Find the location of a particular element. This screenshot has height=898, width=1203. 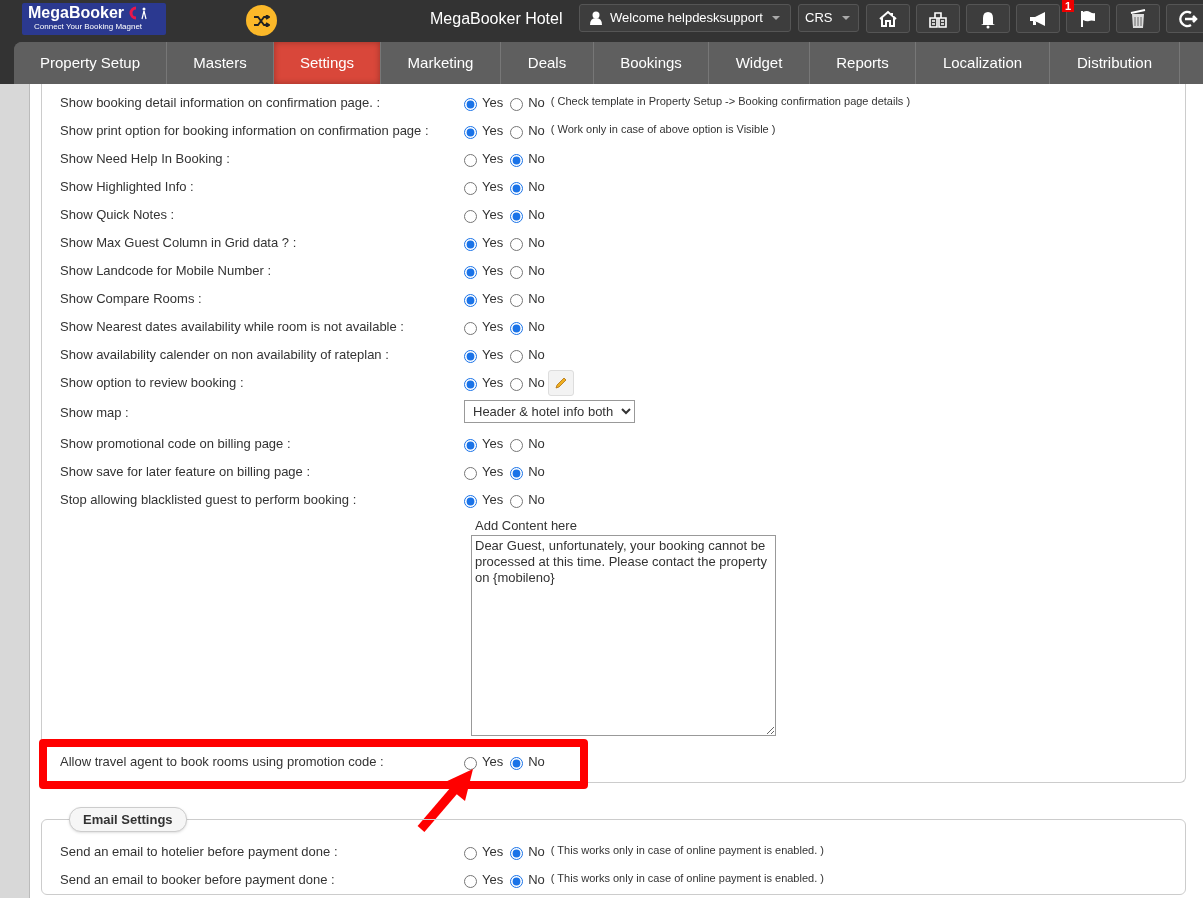

setting-label: Show booking detail information on confirmation page. : is located at coordinates (221, 103).